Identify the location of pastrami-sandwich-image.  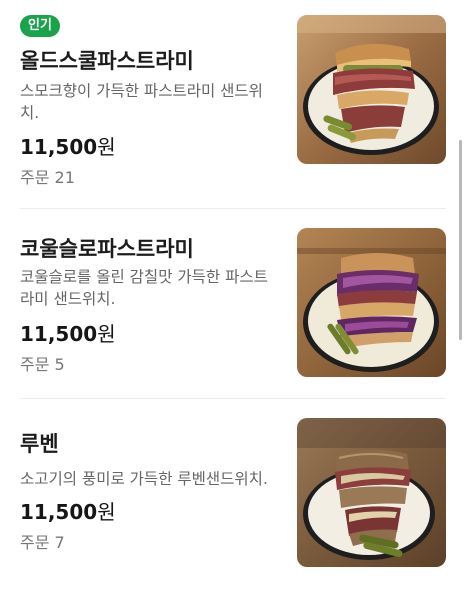
(371, 89).